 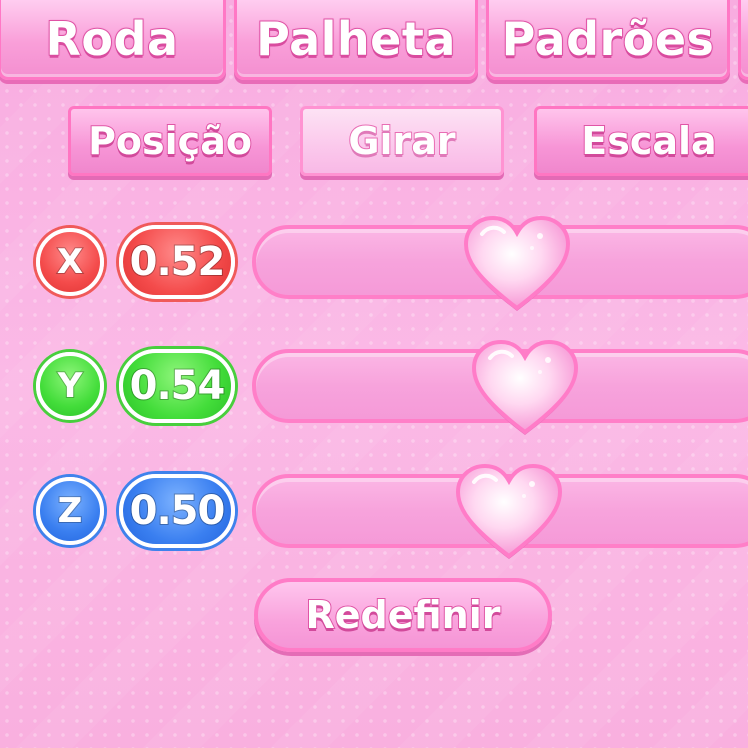 I want to click on subtab-girar: Girar, so click(x=402, y=141).